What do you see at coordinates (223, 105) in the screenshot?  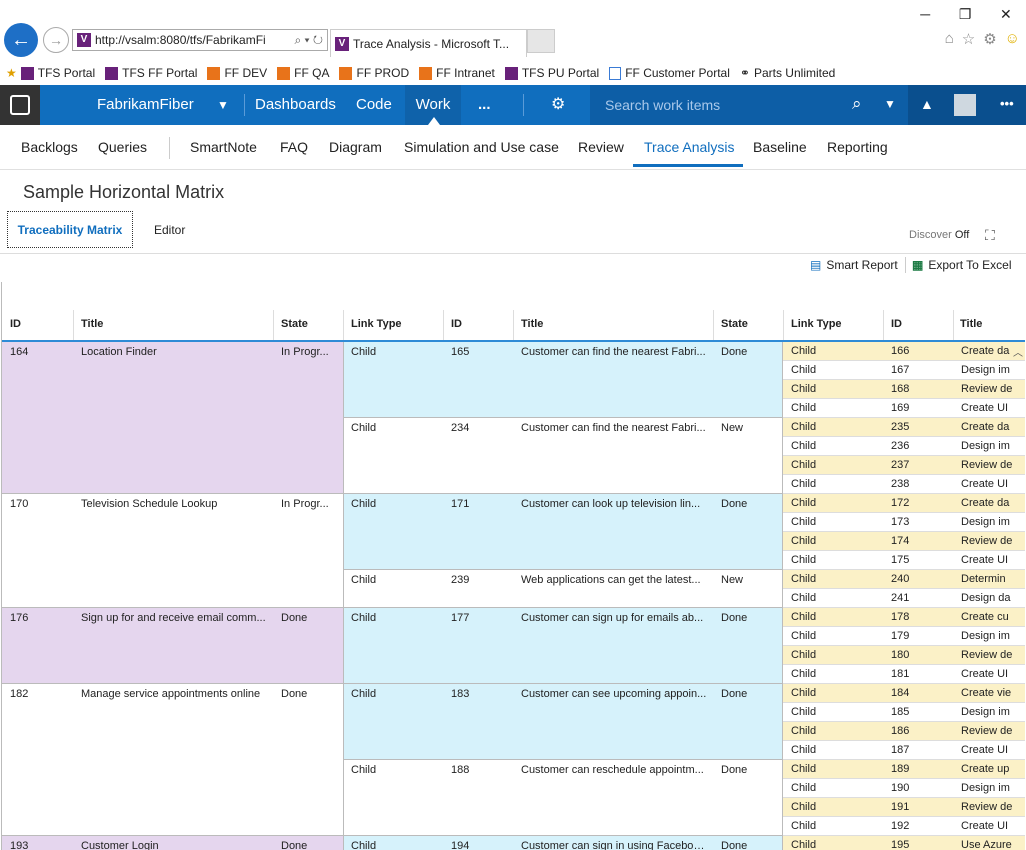 I see `chevron-down-icon: ▼` at bounding box center [223, 105].